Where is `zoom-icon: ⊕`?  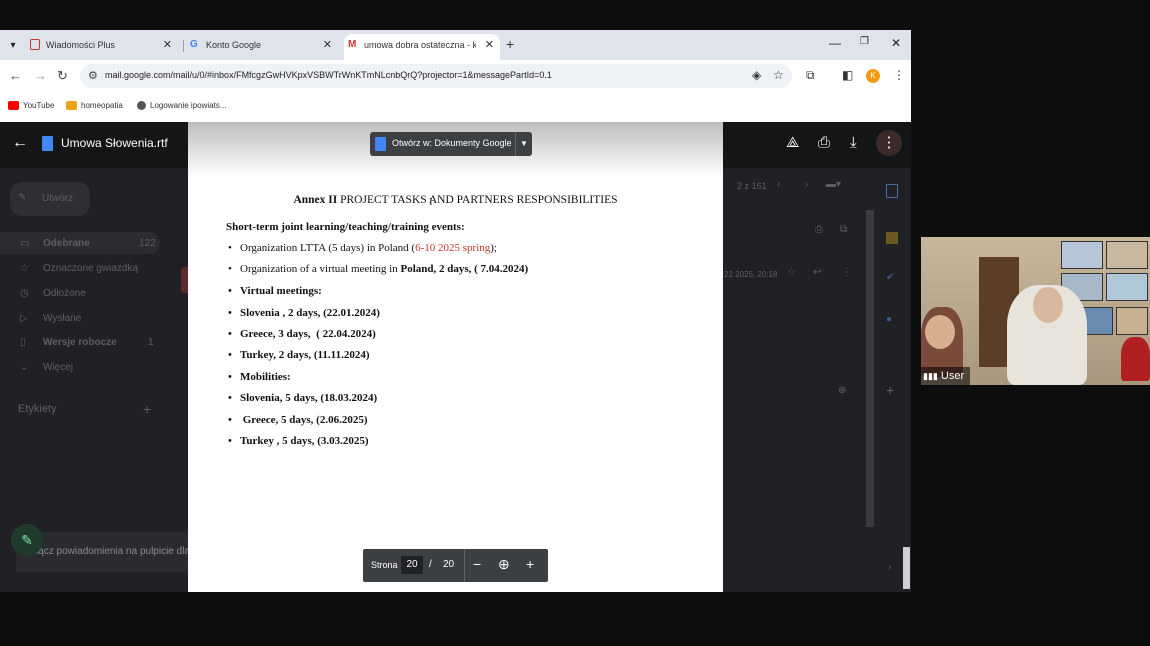 zoom-icon: ⊕ is located at coordinates (504, 564).